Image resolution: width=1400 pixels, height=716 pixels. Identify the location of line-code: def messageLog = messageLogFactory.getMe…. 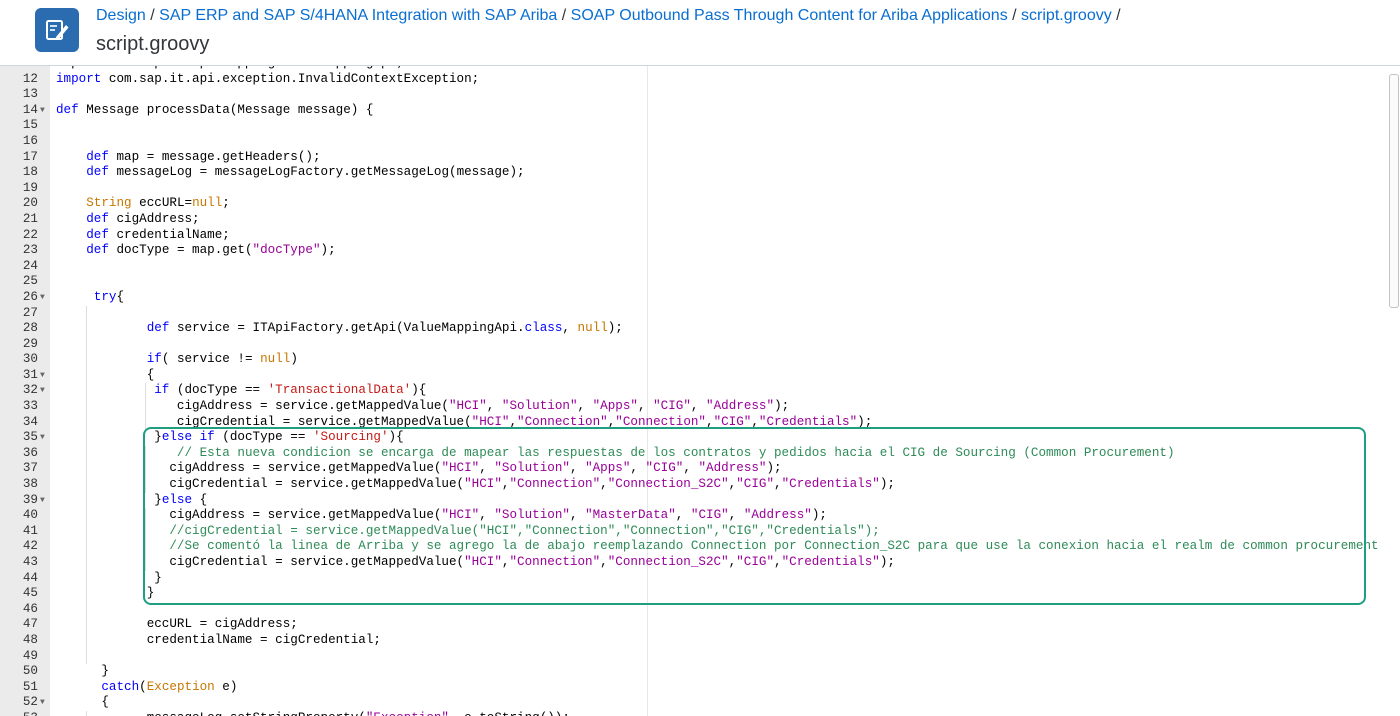
(290, 173).